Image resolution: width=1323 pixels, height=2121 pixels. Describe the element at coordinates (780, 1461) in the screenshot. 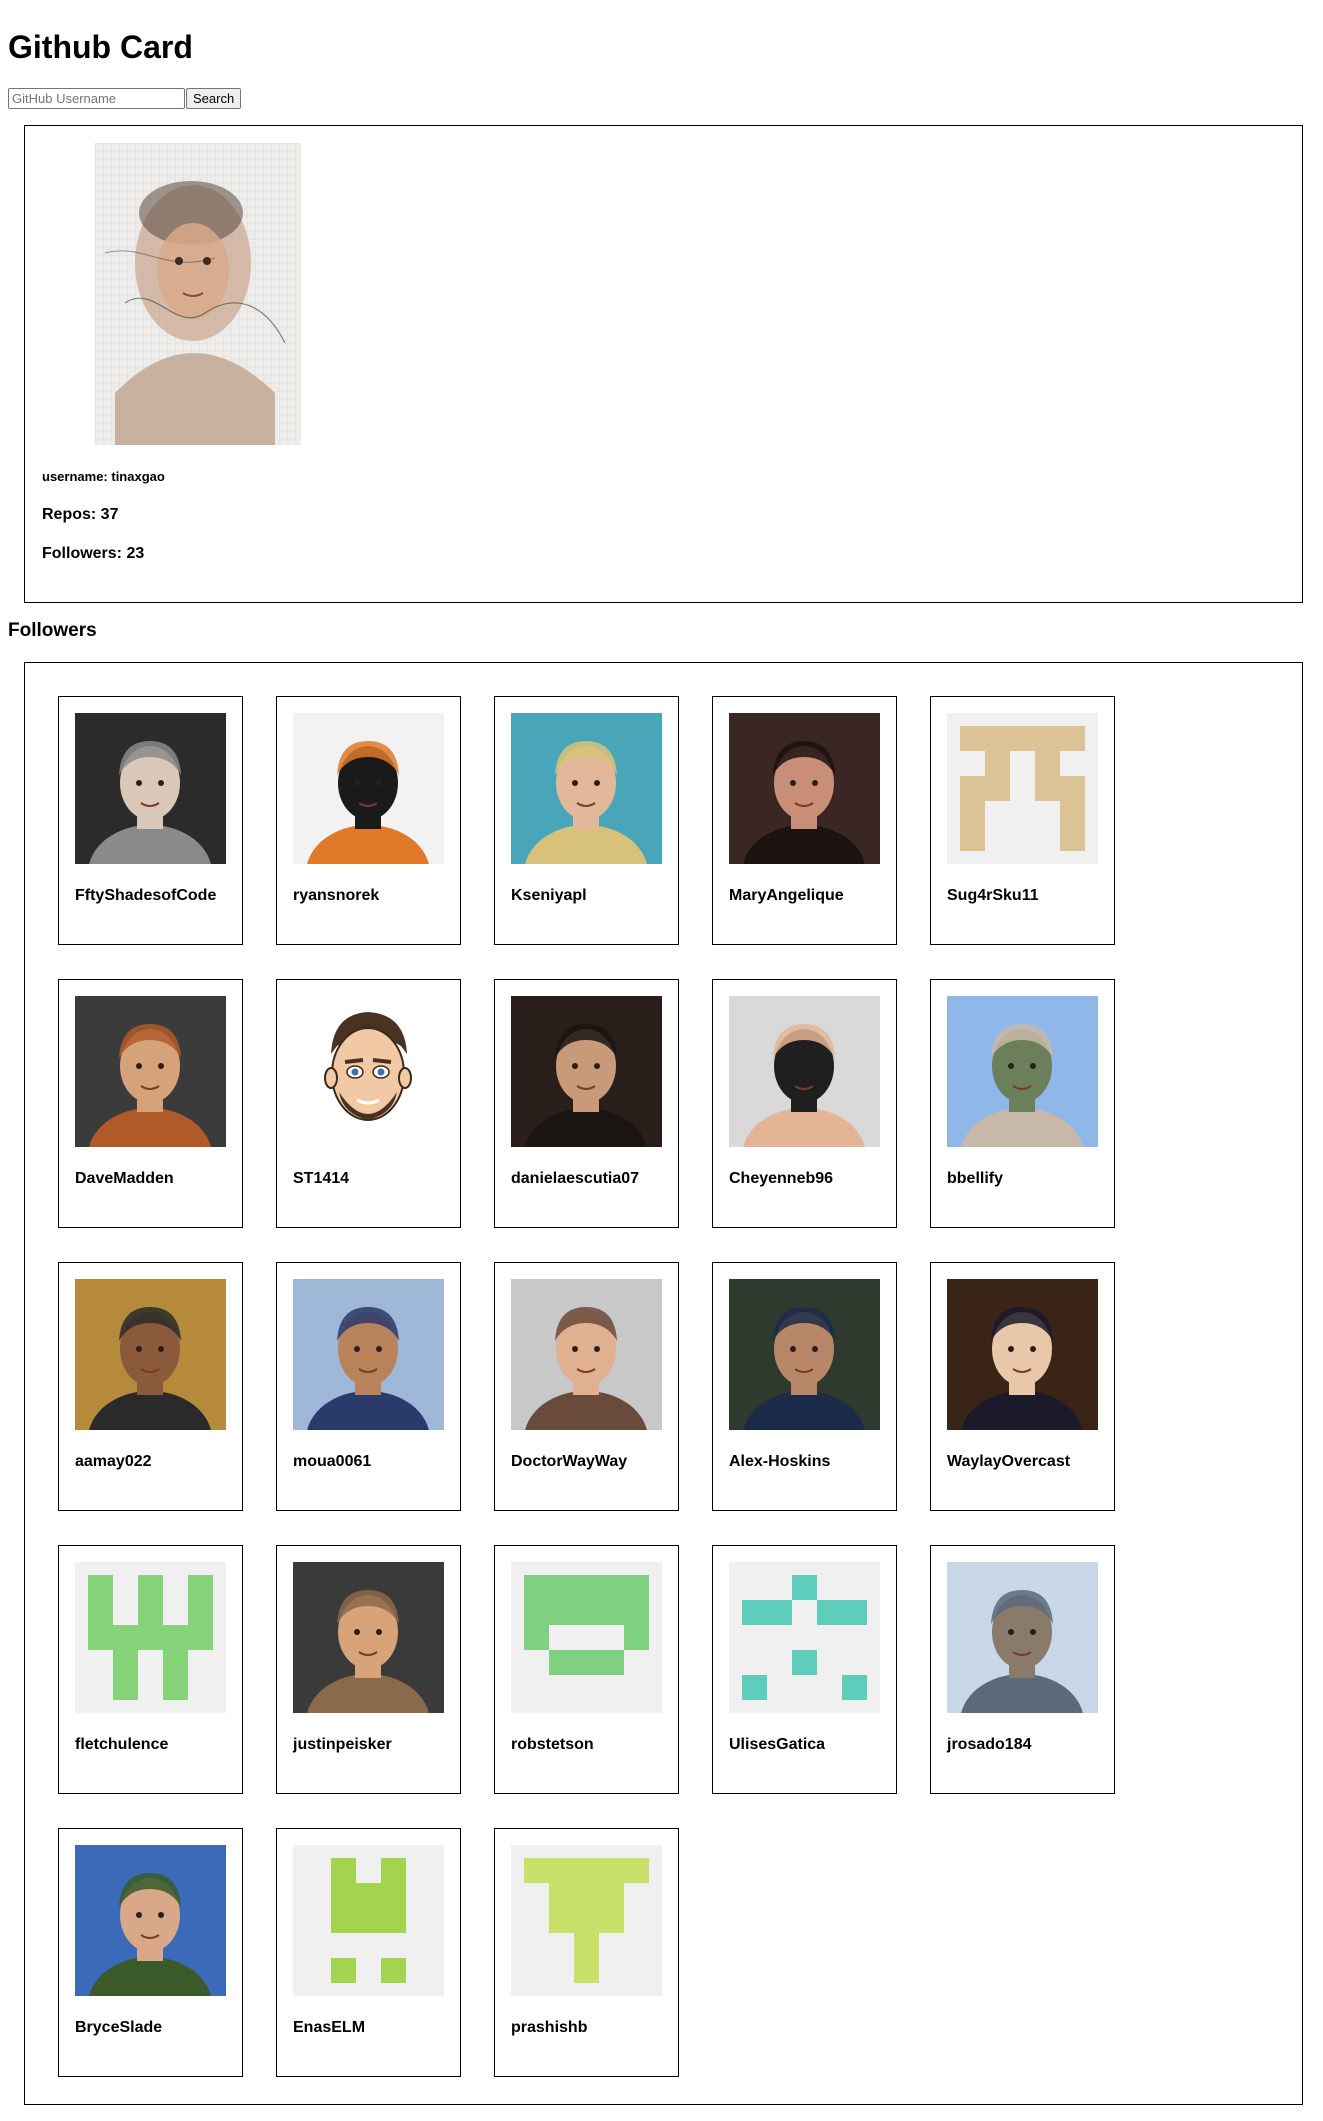

I see `follower-username: Alex-Hoskins` at that location.